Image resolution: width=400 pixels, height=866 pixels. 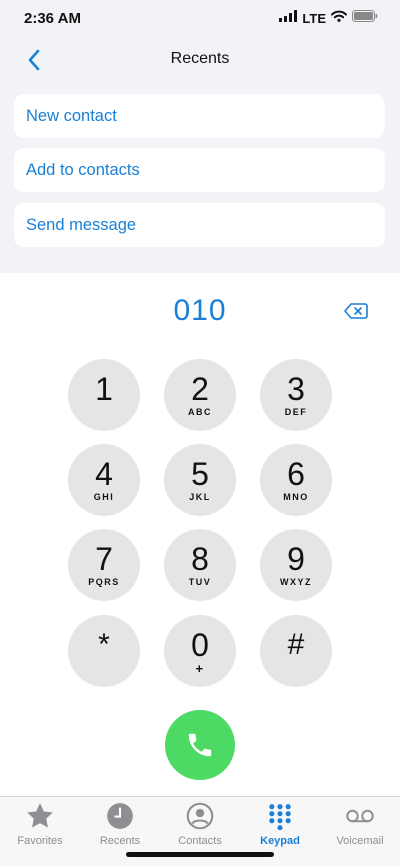 I want to click on key-letters: JKL, so click(x=200, y=497).